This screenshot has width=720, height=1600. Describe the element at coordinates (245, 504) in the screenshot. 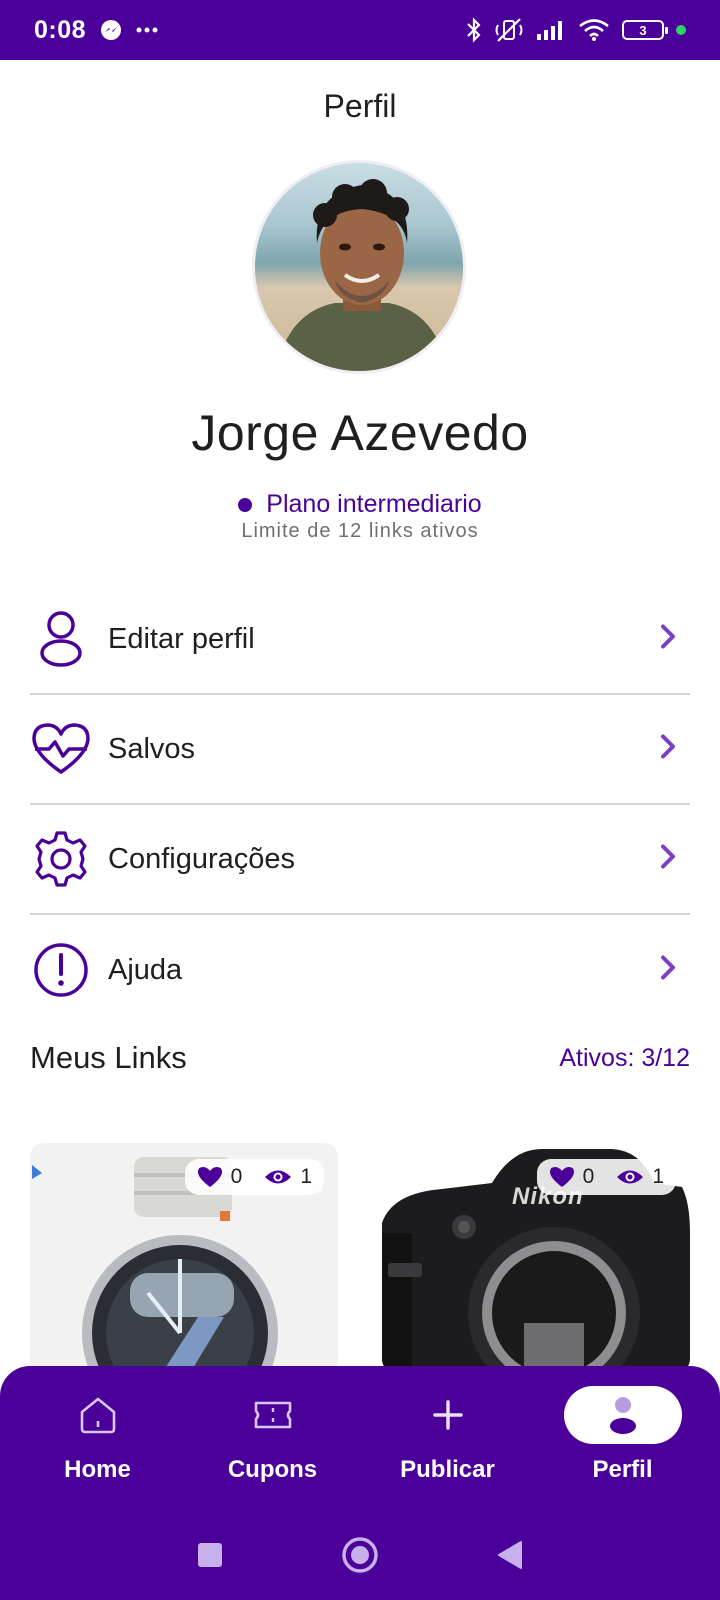

I see `plan-dot-icon` at that location.